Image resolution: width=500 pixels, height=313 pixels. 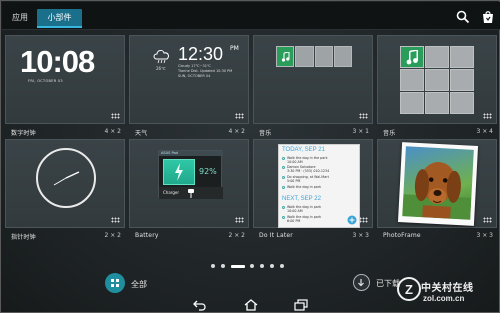 I want to click on photo-frame, so click(x=438, y=184).